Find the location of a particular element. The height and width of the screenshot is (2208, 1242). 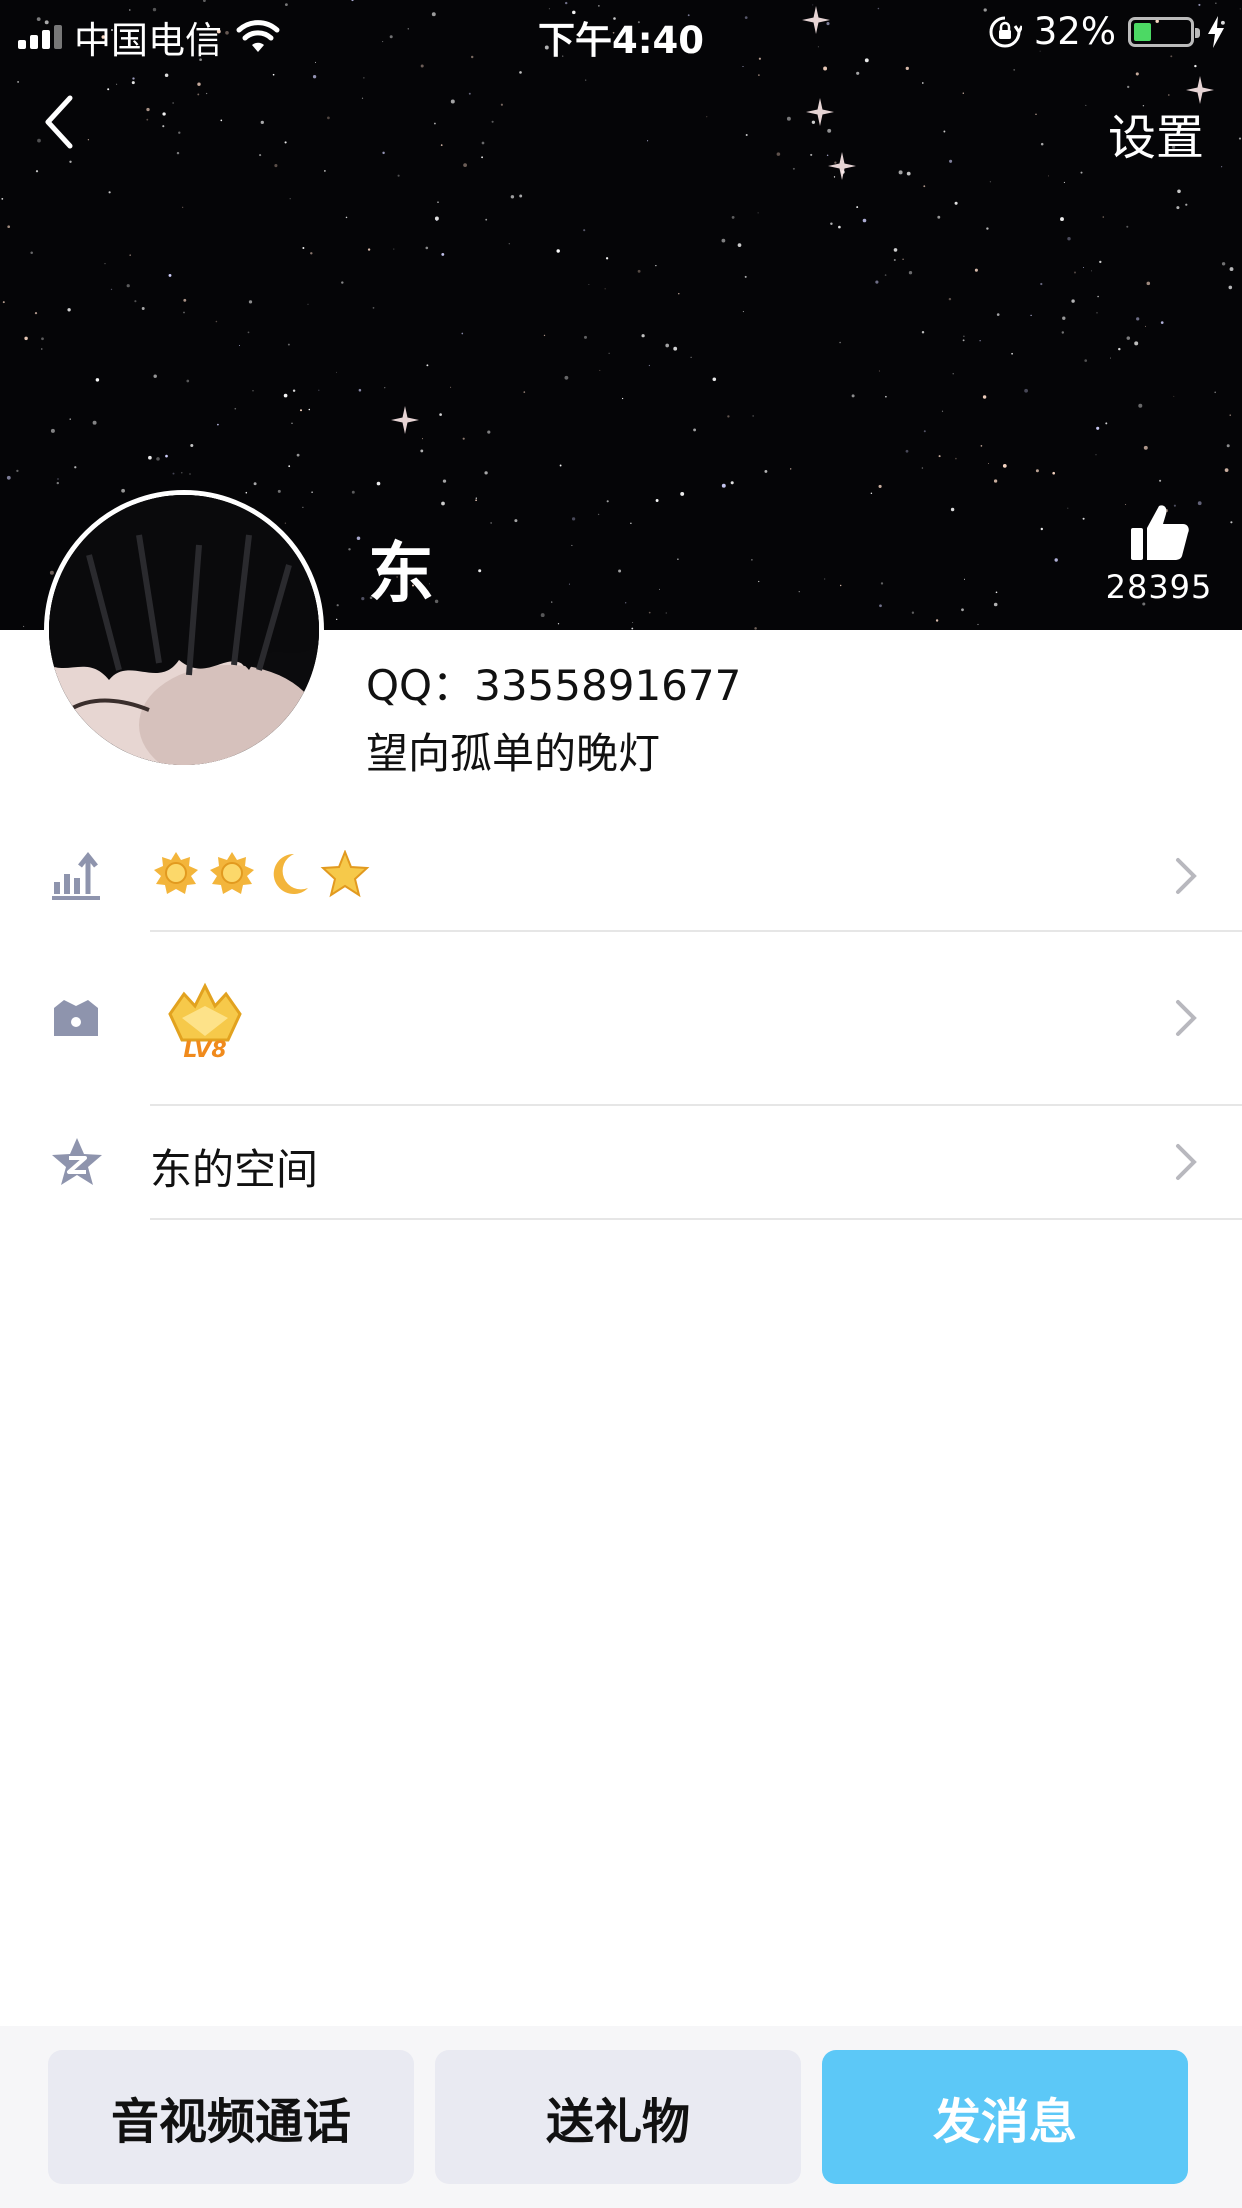

status-bar: 中国电信 下午4:40 32% is located at coordinates (621, 31).